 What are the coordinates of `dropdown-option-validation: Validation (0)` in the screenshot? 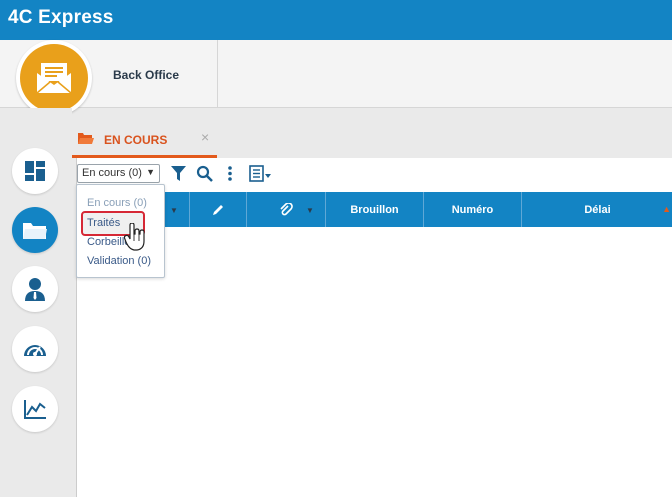 It's located at (119, 261).